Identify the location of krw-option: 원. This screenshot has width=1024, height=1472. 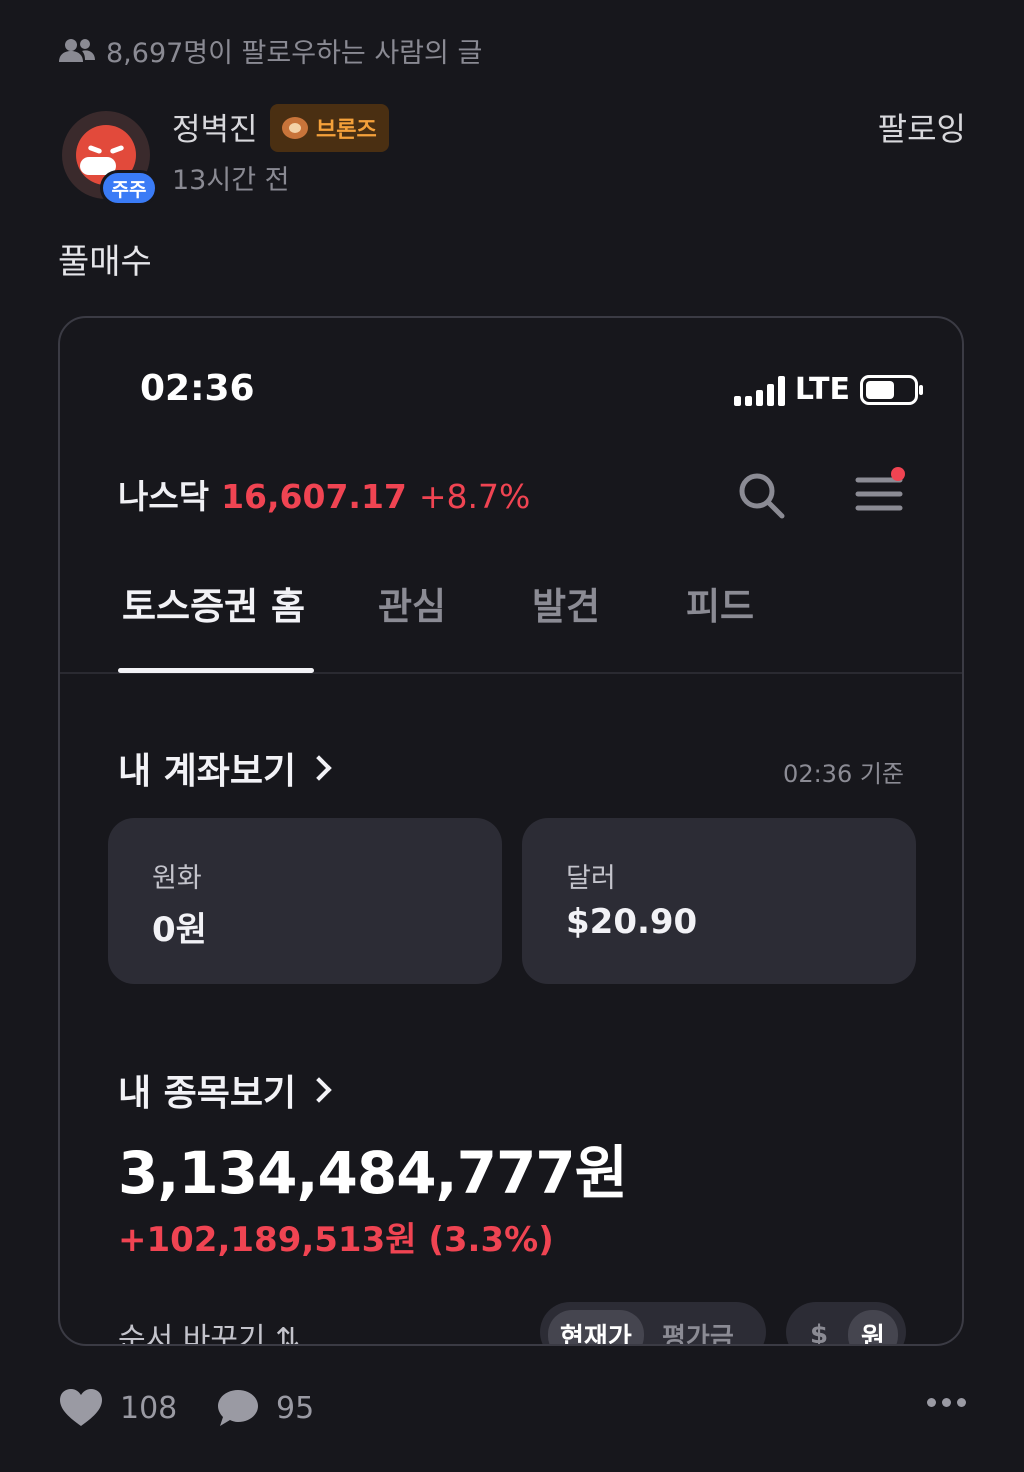
(873, 1327).